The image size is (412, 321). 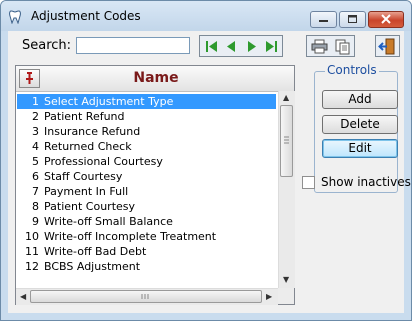 What do you see at coordinates (86, 191) in the screenshot?
I see `row-name: Payment In Full` at bounding box center [86, 191].